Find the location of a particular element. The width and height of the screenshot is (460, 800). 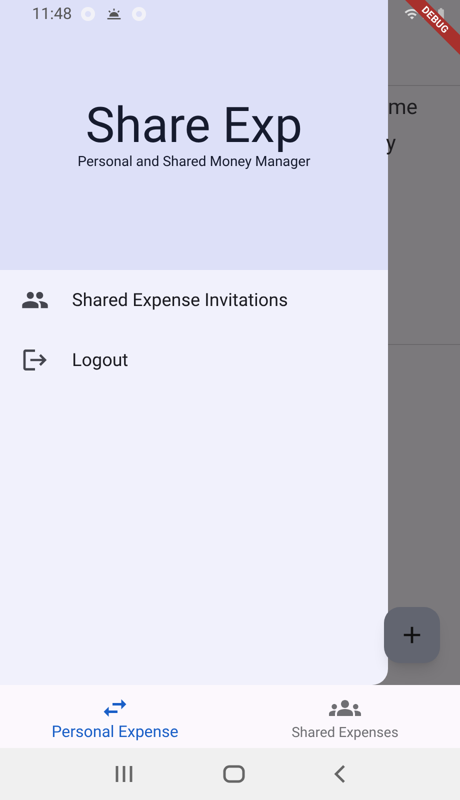

background-text: me is located at coordinates (403, 108).